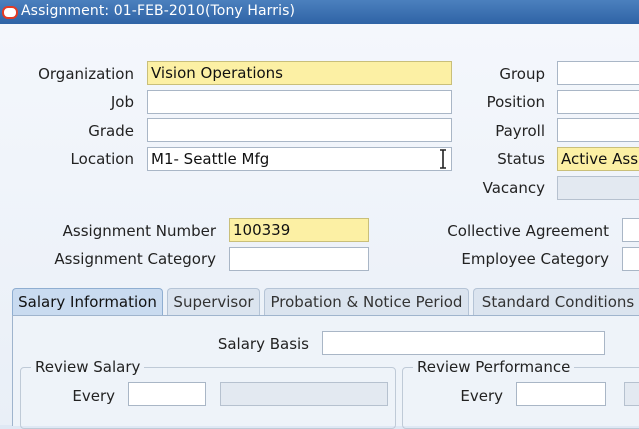  Describe the element at coordinates (520, 131) in the screenshot. I see `payroll-label: Payroll` at that location.